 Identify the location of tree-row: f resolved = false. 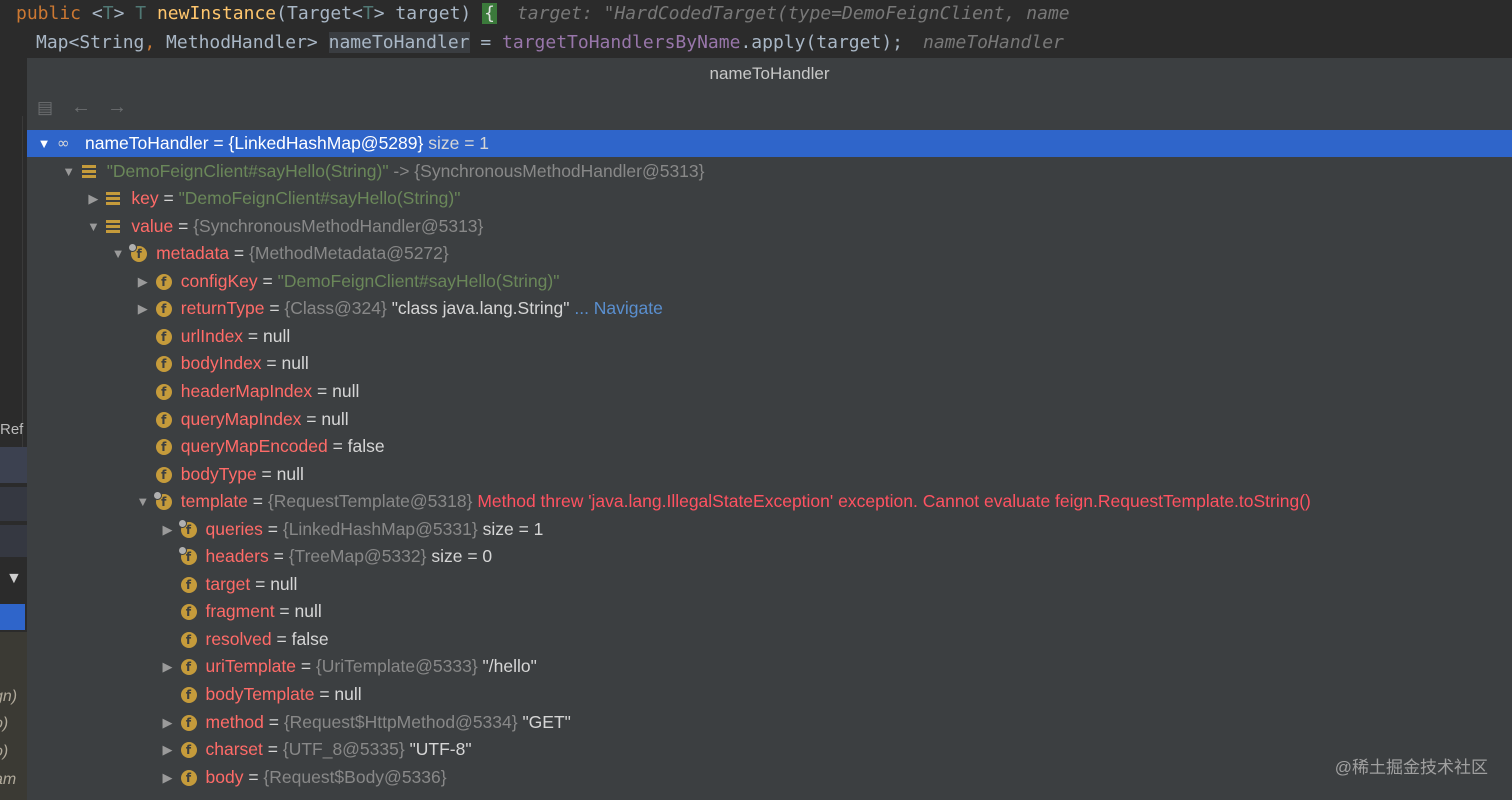
(769, 639).